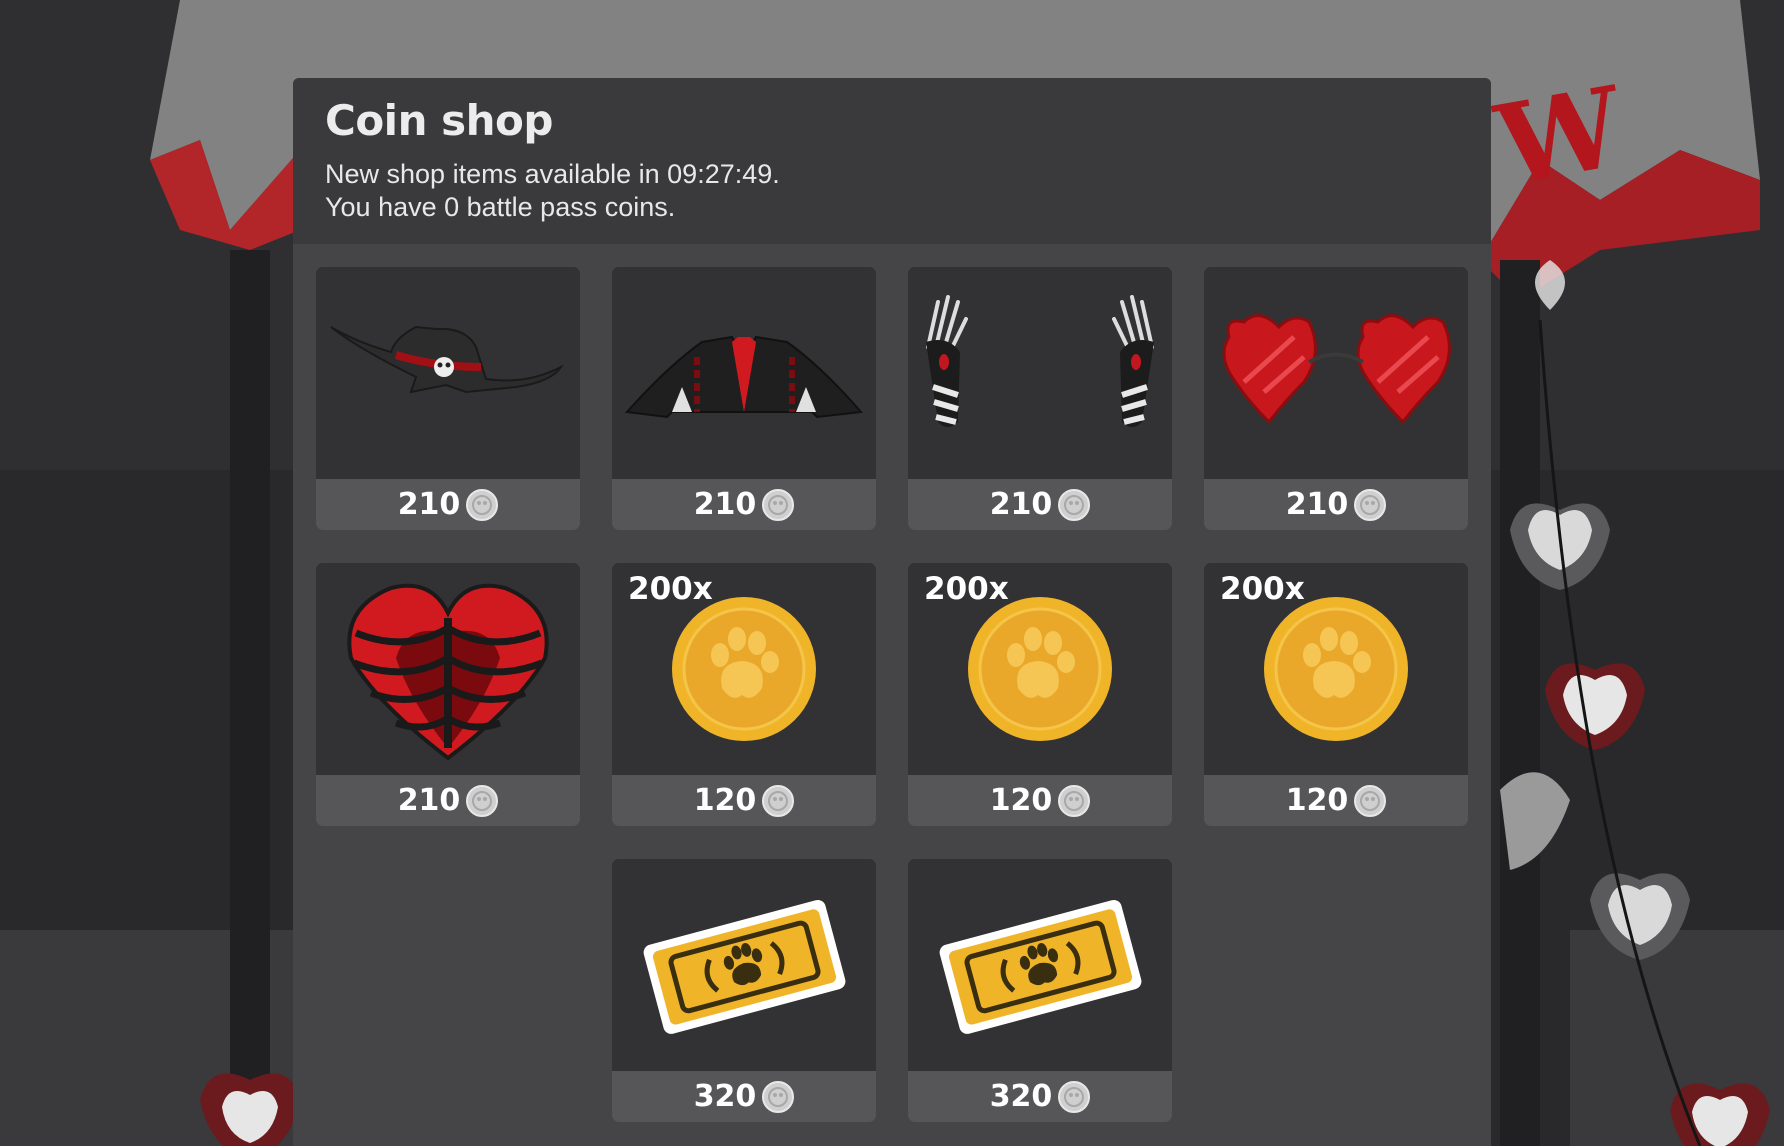 This screenshot has height=1146, width=1784. I want to click on shop-item-jacket: 210, so click(744, 398).